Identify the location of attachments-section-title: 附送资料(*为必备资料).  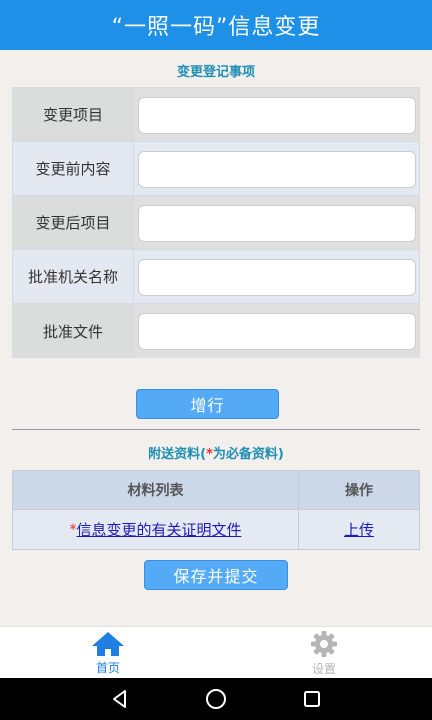
(216, 452).